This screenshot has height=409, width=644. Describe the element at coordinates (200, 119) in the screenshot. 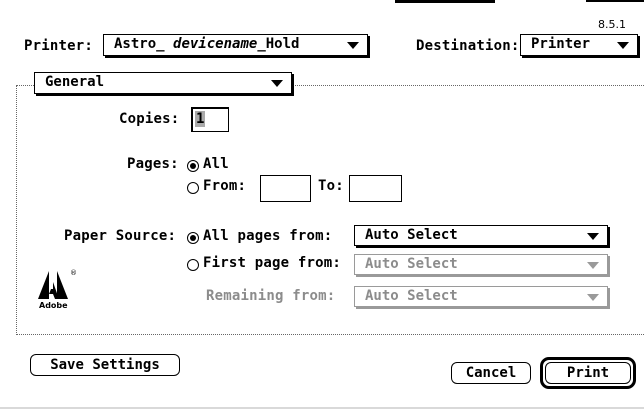

I see `copies-value: 1` at that location.